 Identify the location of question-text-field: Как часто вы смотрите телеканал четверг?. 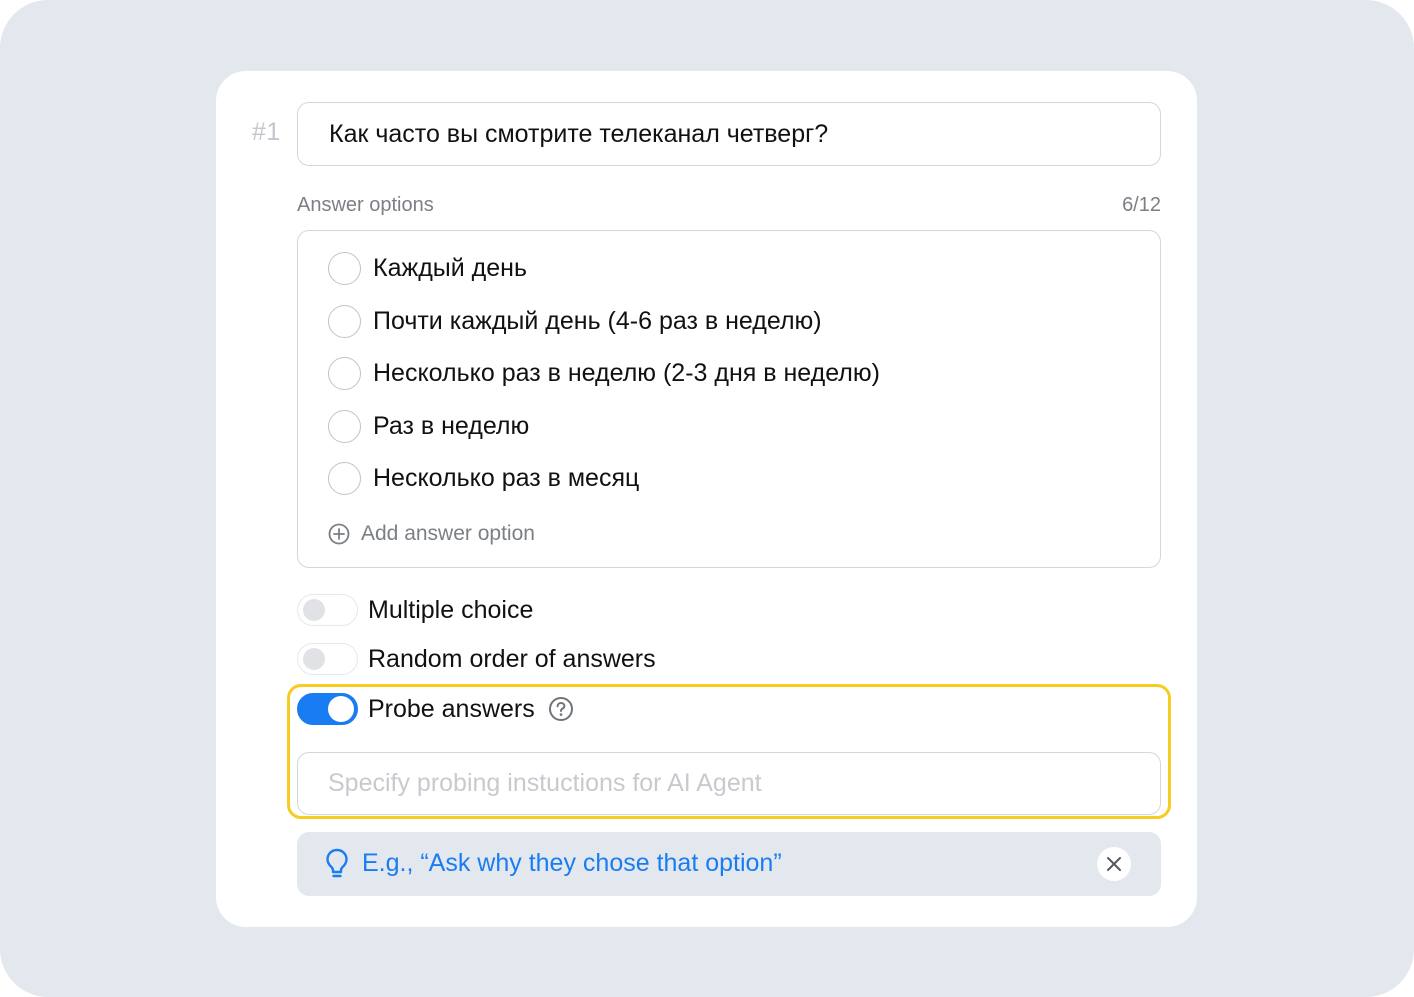
(729, 134).